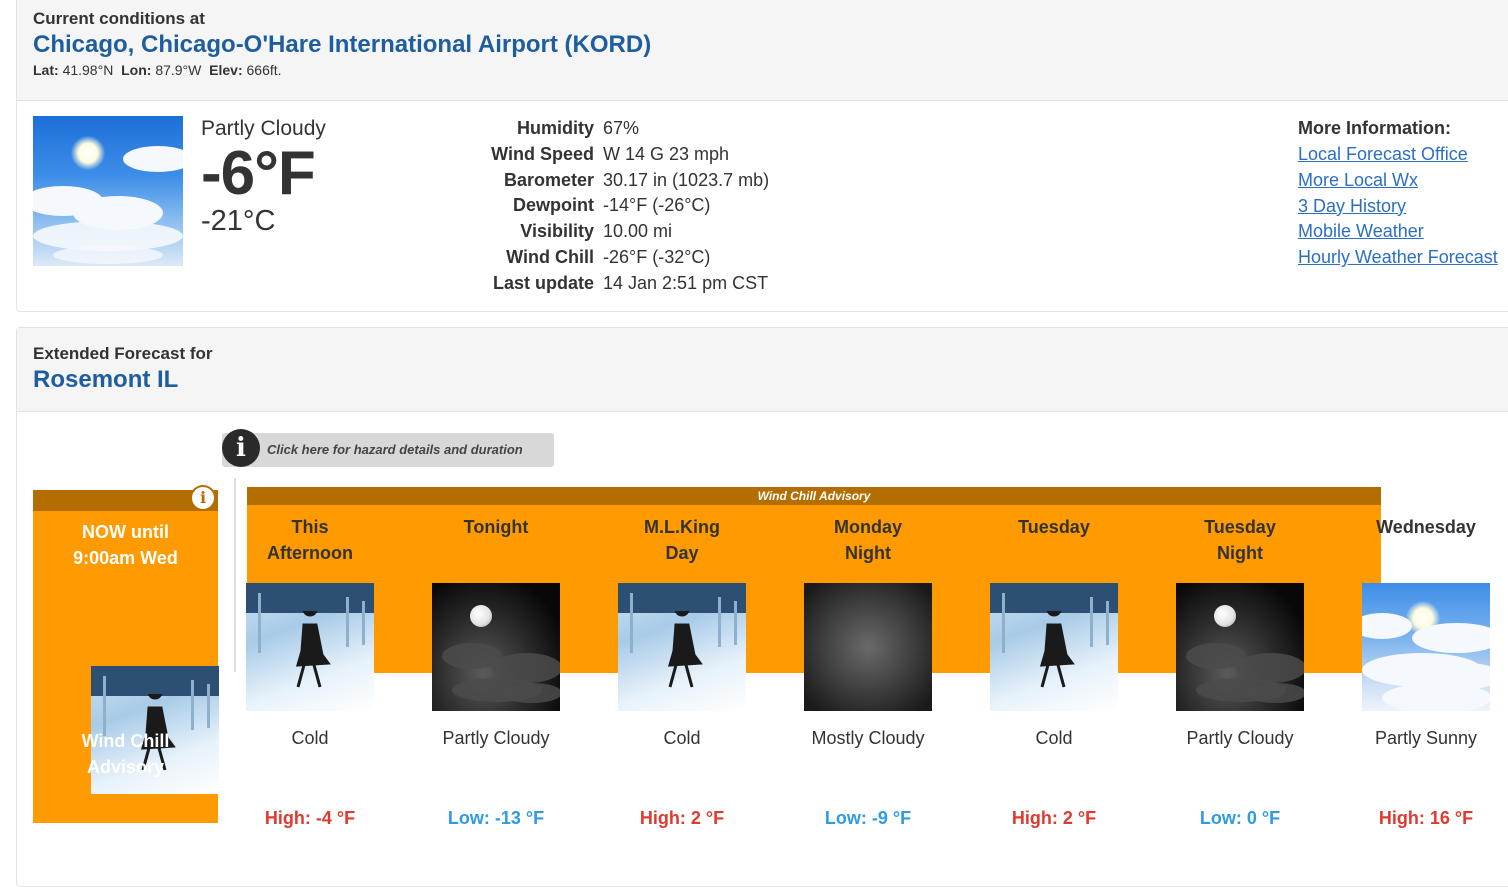  Describe the element at coordinates (238, 221) in the screenshot. I see `current-temp-c: -21°C` at that location.